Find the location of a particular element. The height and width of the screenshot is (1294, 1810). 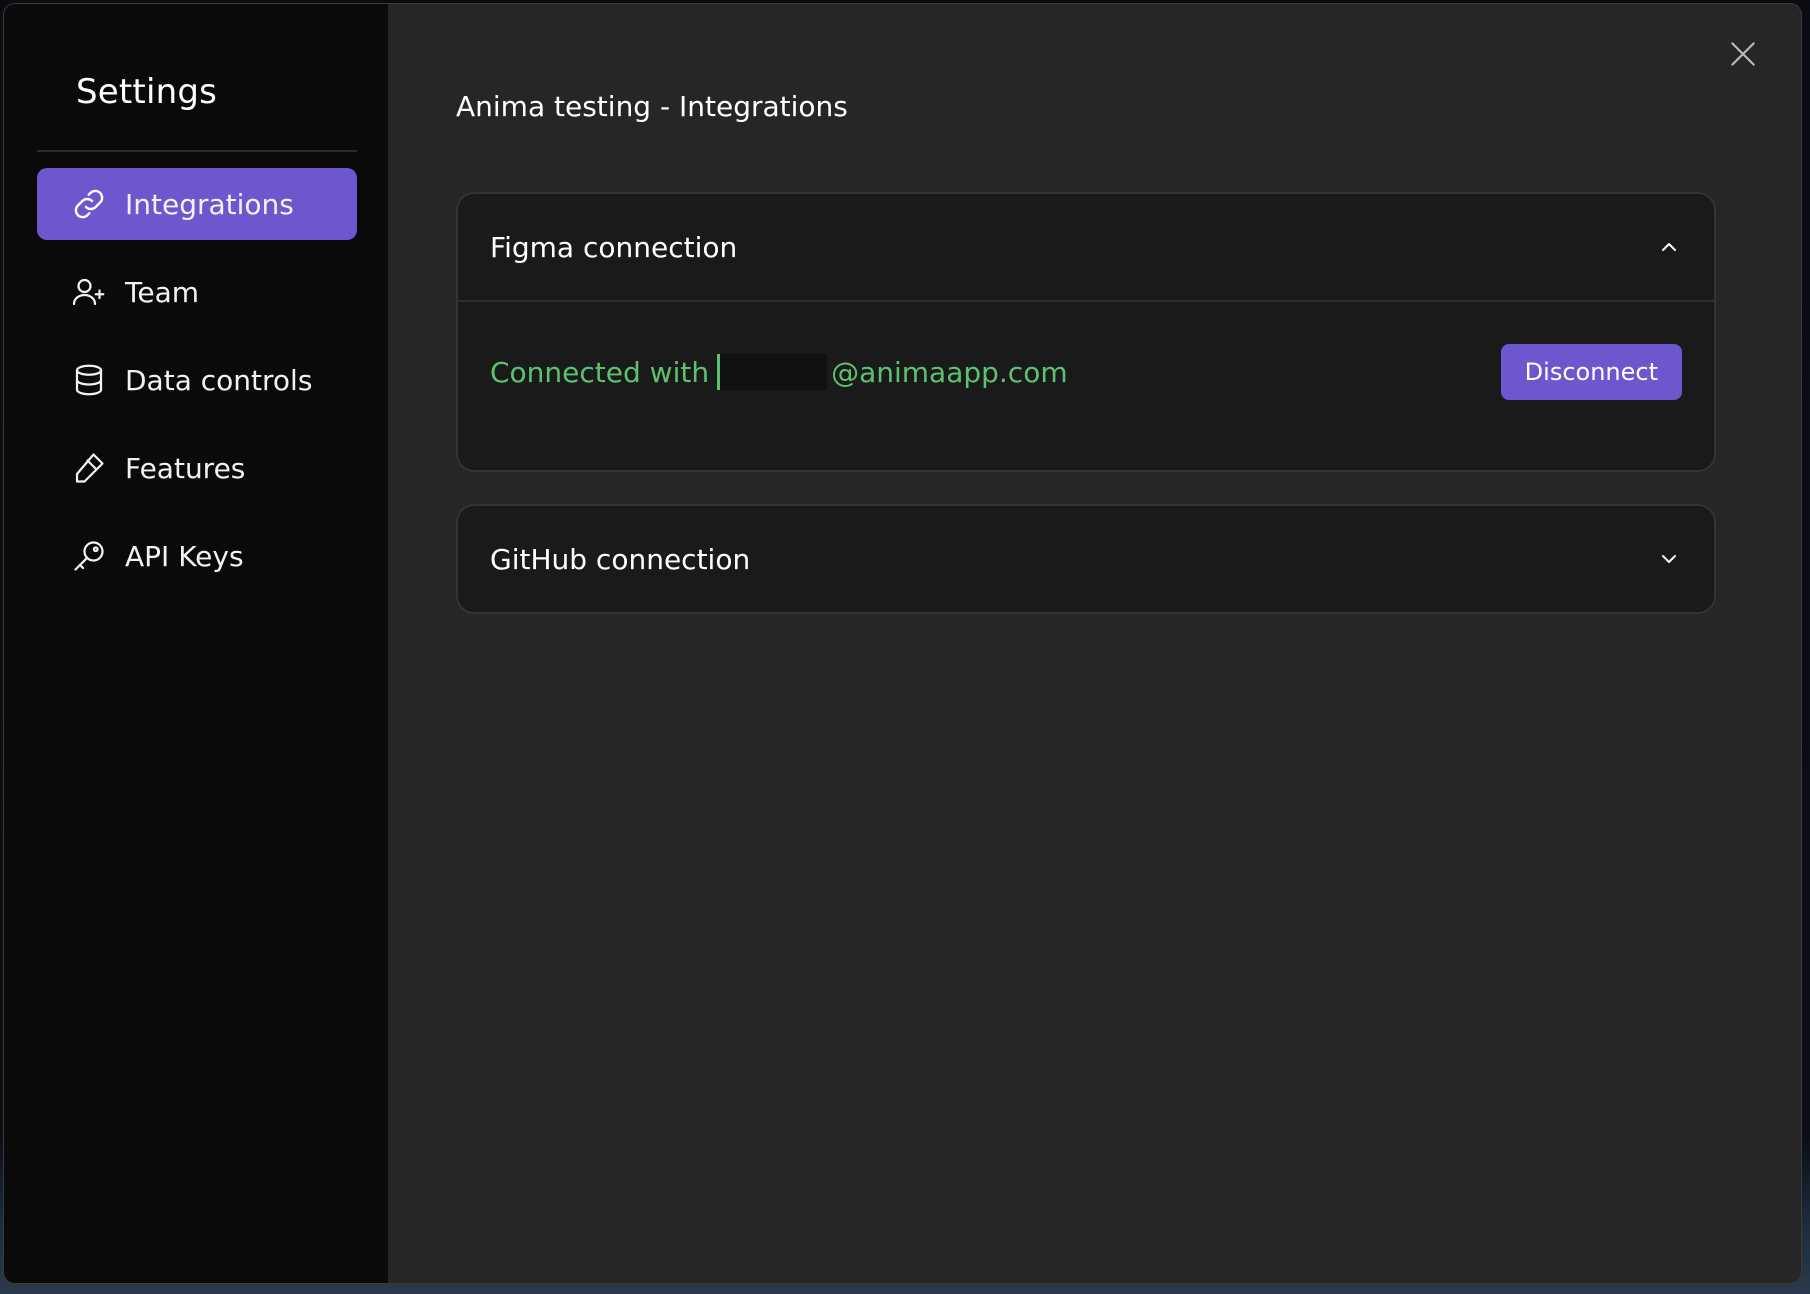

status-prefix: Connected with is located at coordinates (600, 372).